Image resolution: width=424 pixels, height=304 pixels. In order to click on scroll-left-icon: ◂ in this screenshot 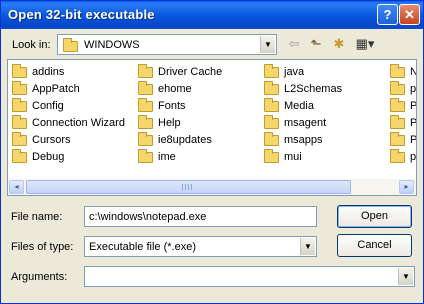, I will do `click(16, 187)`.